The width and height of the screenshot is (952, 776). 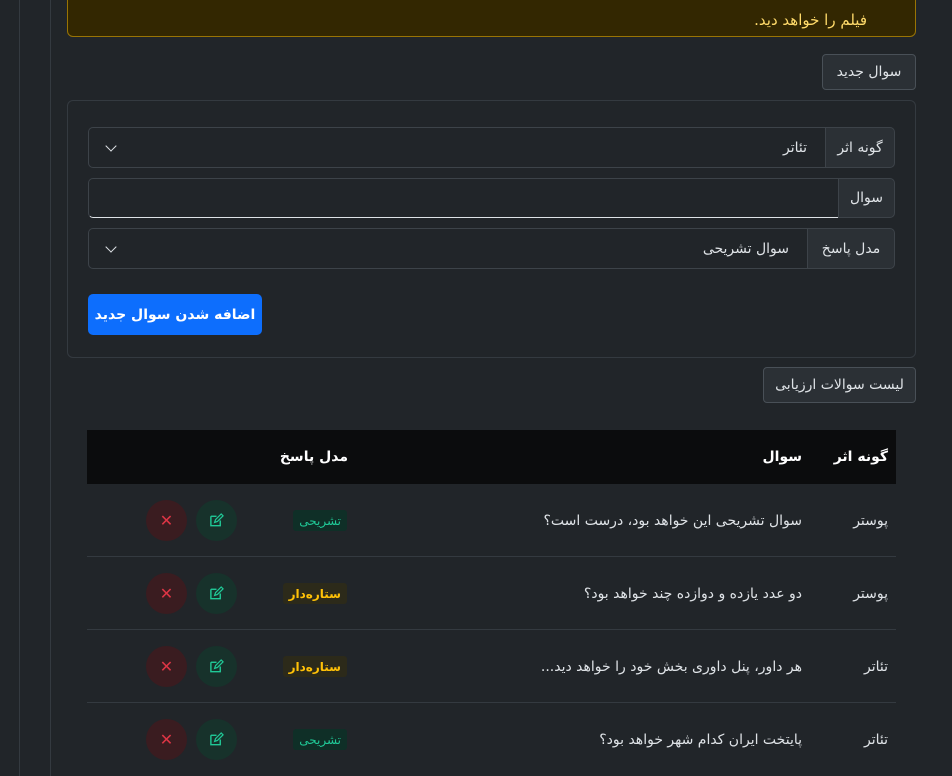 I want to click on question-list-header-label: لیست سوالات ارزیابی, so click(x=839, y=385).